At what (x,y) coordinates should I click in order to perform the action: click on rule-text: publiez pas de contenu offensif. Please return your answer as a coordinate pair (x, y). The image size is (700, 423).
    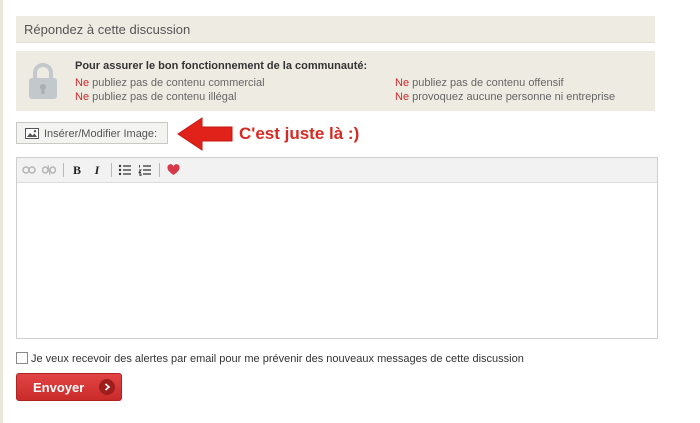
    Looking at the image, I should click on (486, 83).